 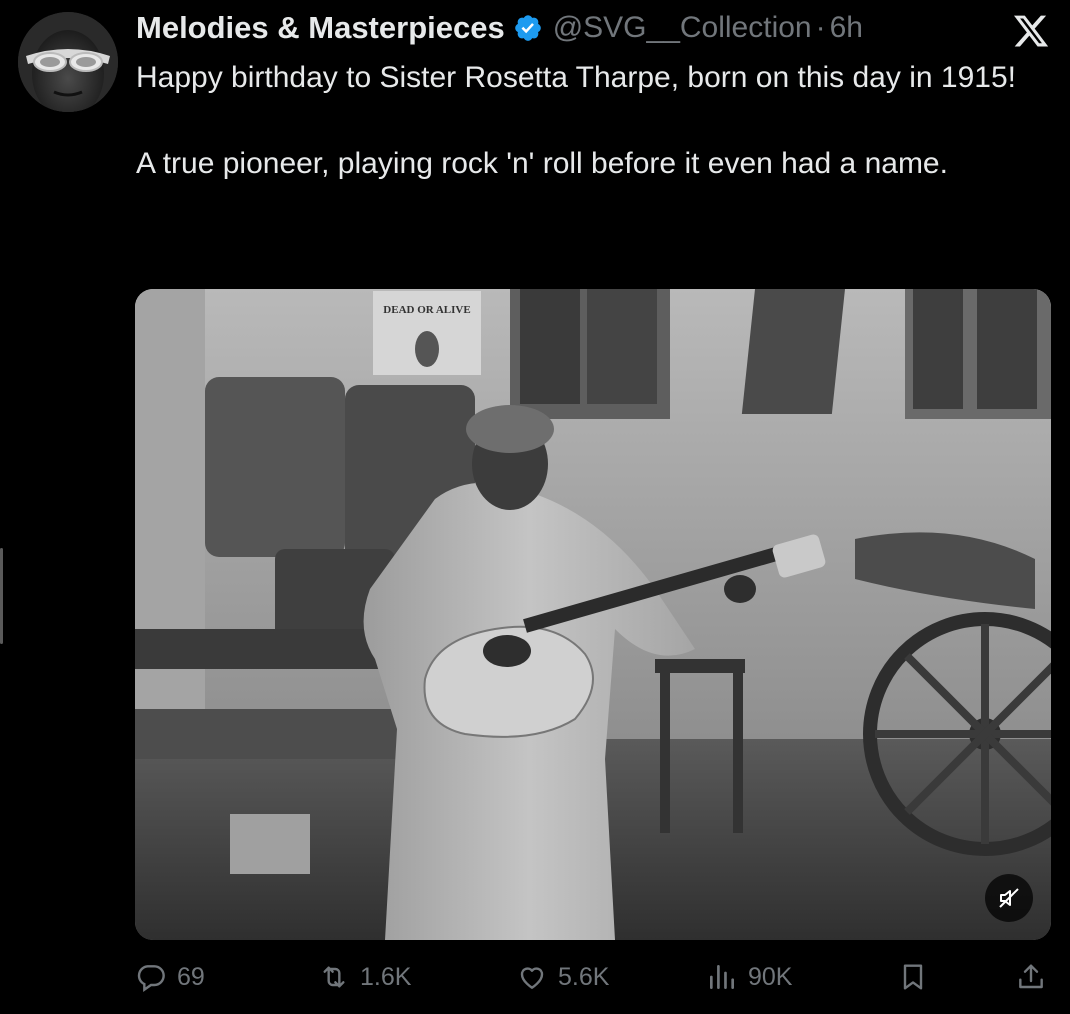 I want to click on avatar-image, so click(x=68, y=62).